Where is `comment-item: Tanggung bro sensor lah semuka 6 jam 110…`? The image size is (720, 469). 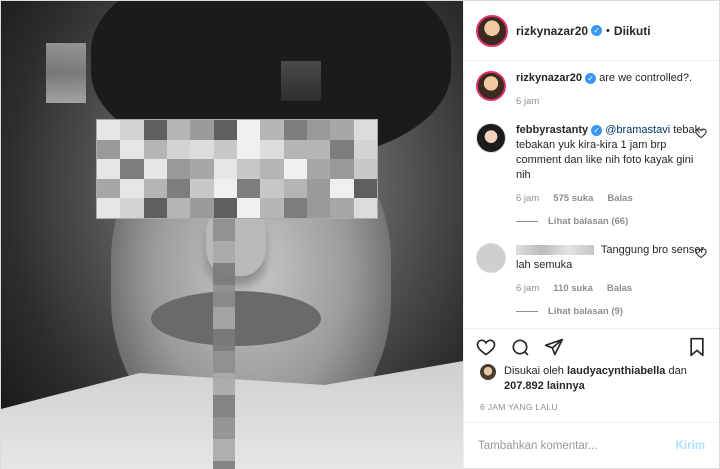 comment-item: Tanggung bro sensor lah semuka 6 jam 110… is located at coordinates (591, 281).